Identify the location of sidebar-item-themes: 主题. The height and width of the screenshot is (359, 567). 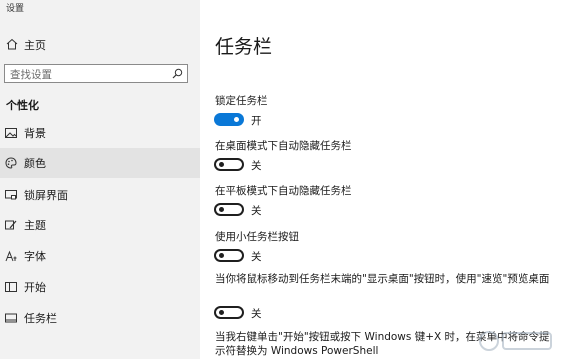
(100, 225).